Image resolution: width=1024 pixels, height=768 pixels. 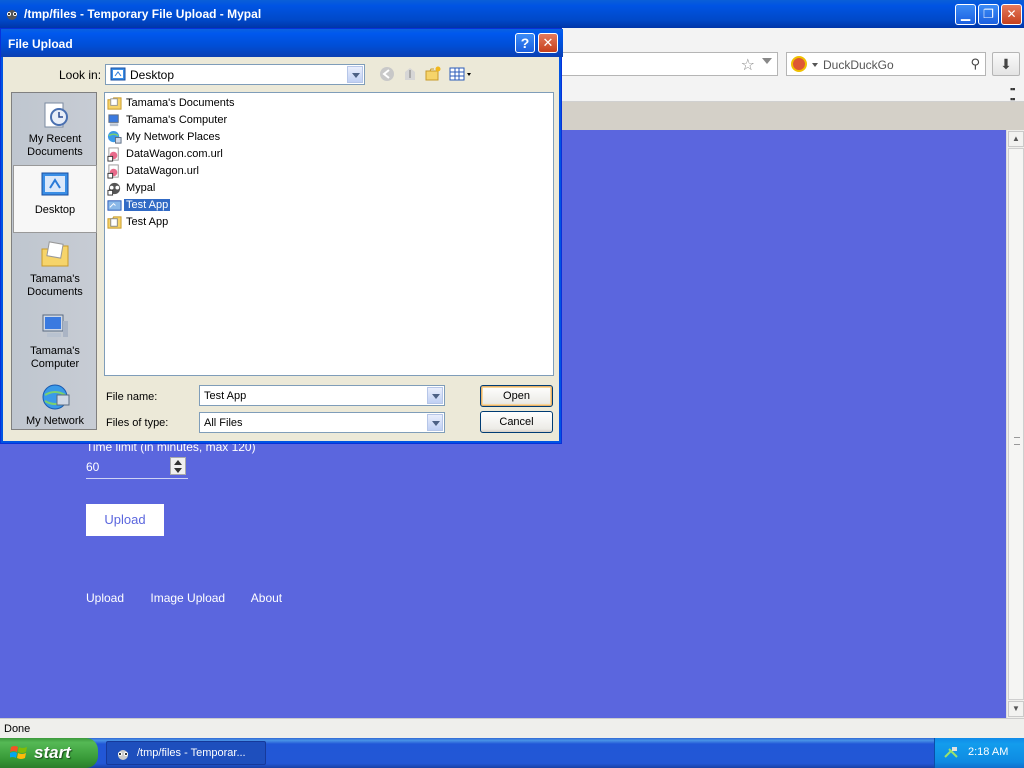 What do you see at coordinates (512, 753) in the screenshot?
I see `taskbar: start /tmp/files - Temporar... 2:18 AM` at bounding box center [512, 753].